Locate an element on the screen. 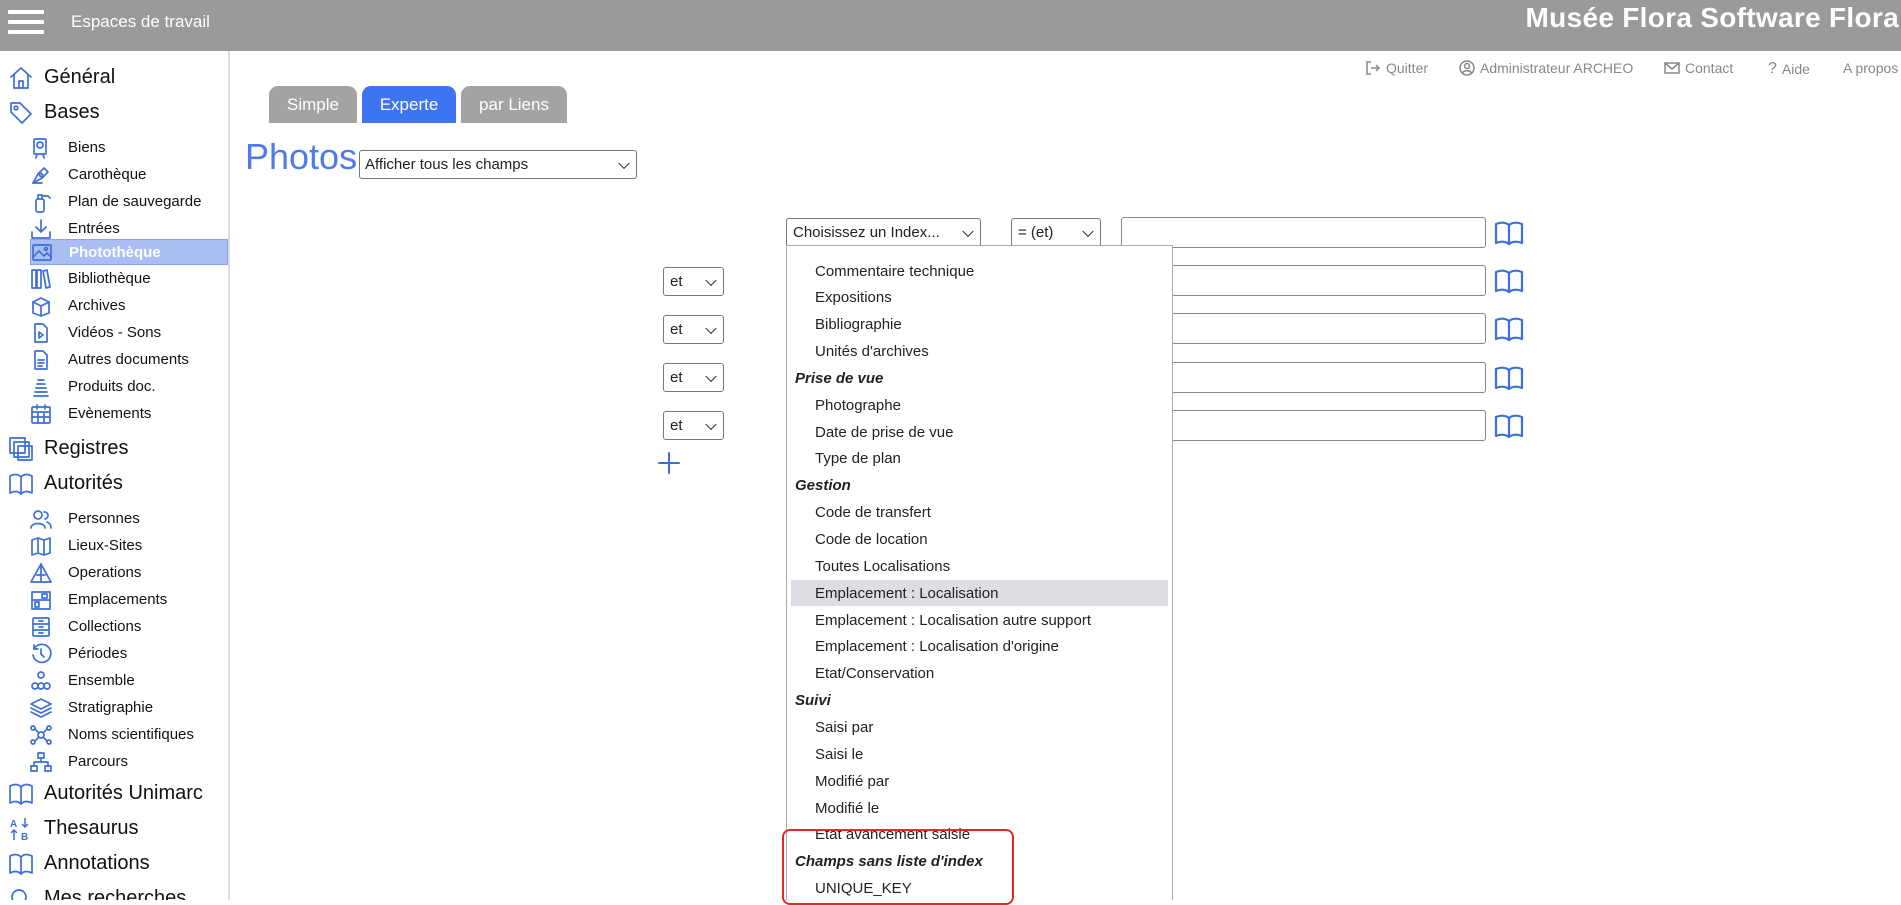  dropdown-option: Code de transfert is located at coordinates (979, 513).